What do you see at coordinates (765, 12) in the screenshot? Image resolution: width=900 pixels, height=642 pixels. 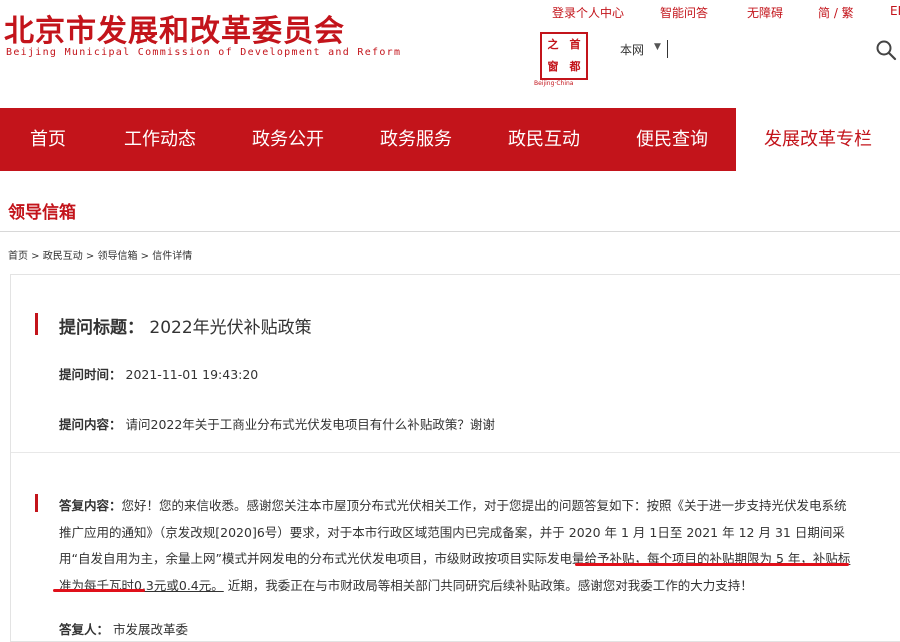 I see `accessibility-link: 无障碍` at bounding box center [765, 12].